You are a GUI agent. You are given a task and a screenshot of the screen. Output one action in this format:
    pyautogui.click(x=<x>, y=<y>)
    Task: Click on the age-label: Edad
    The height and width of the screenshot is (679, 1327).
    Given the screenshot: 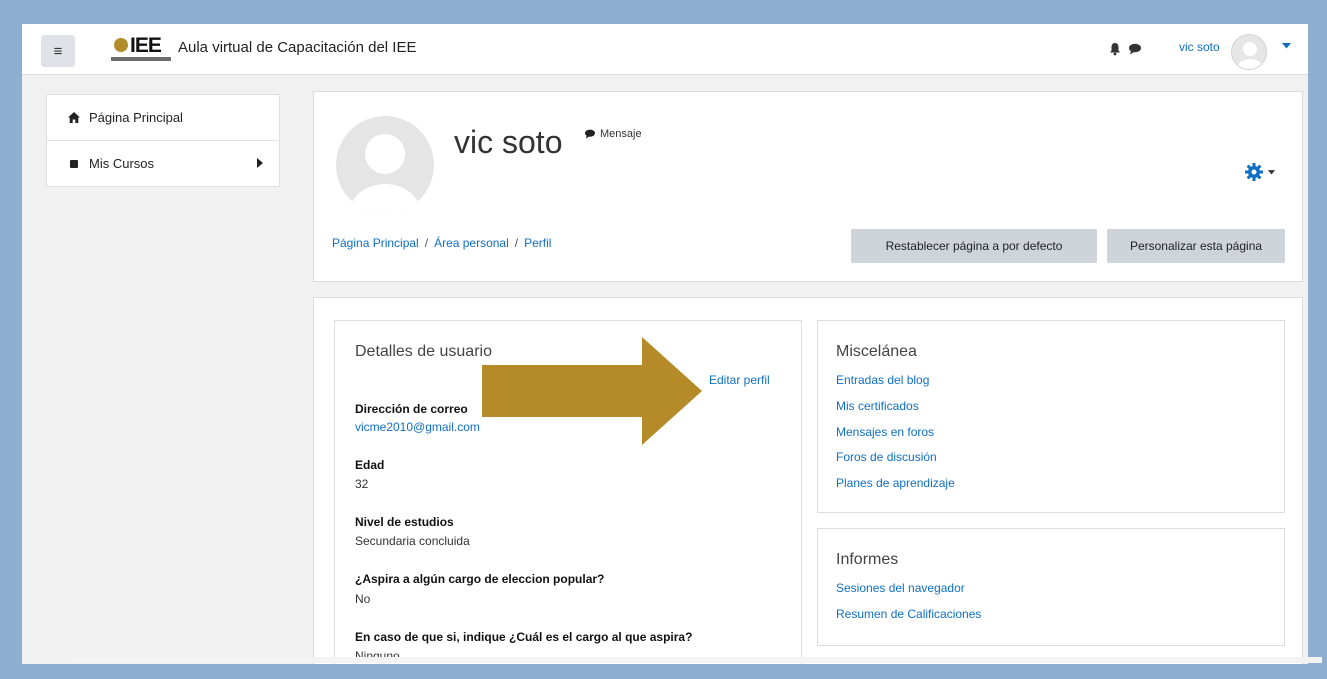 What is the action you would take?
    pyautogui.click(x=370, y=465)
    